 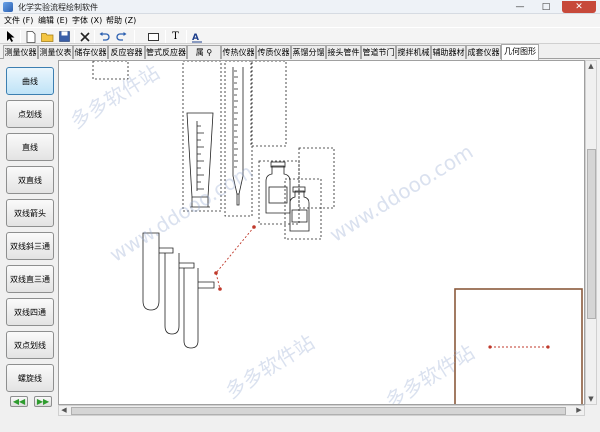 What do you see at coordinates (10, 36) in the screenshot?
I see `pointer-icon` at bounding box center [10, 36].